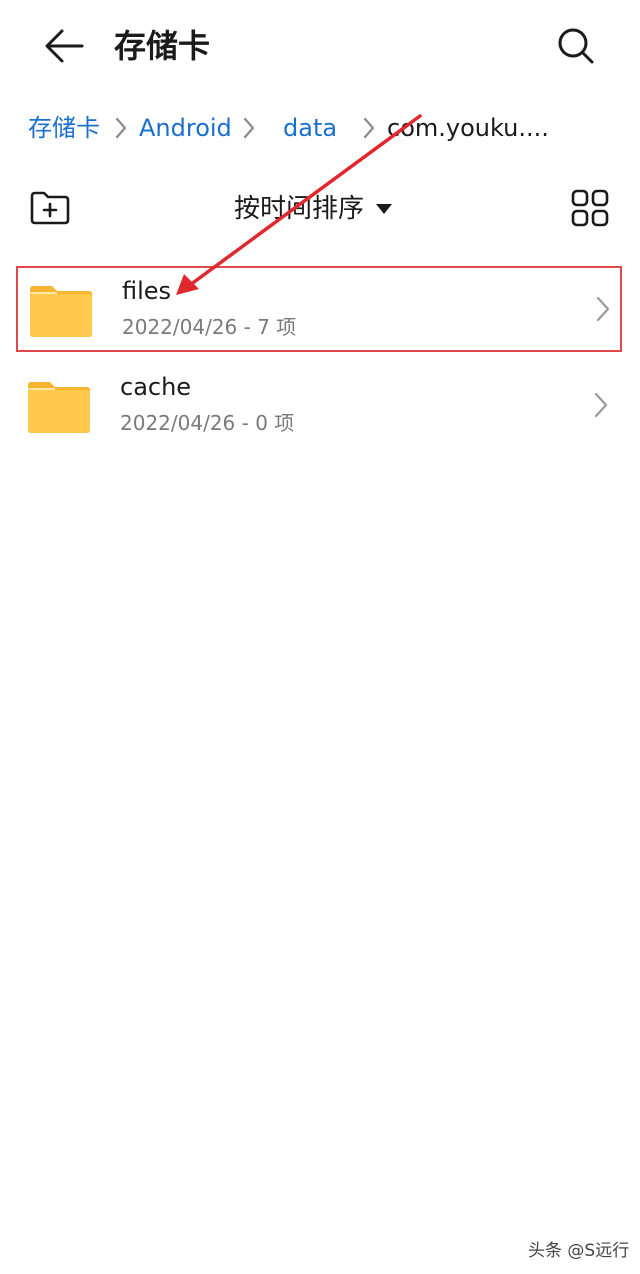 The image size is (640, 1274). What do you see at coordinates (319, 407) in the screenshot?
I see `list-item-cache: cache 2022/04/26 - 0 项` at bounding box center [319, 407].